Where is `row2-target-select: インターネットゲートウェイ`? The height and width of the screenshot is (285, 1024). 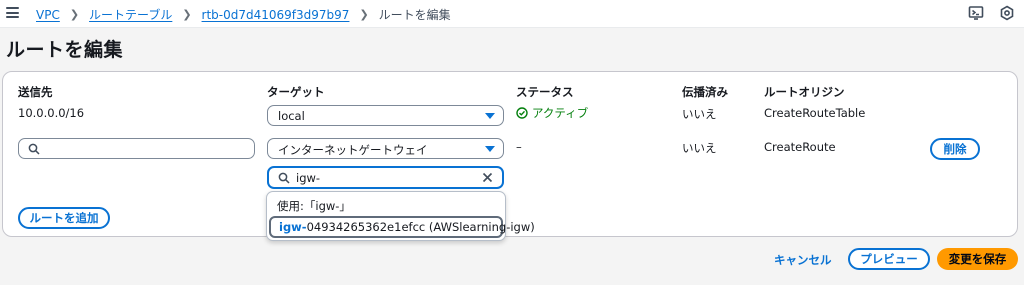
row2-target-select: インターネットゲートウェイ is located at coordinates (385, 148).